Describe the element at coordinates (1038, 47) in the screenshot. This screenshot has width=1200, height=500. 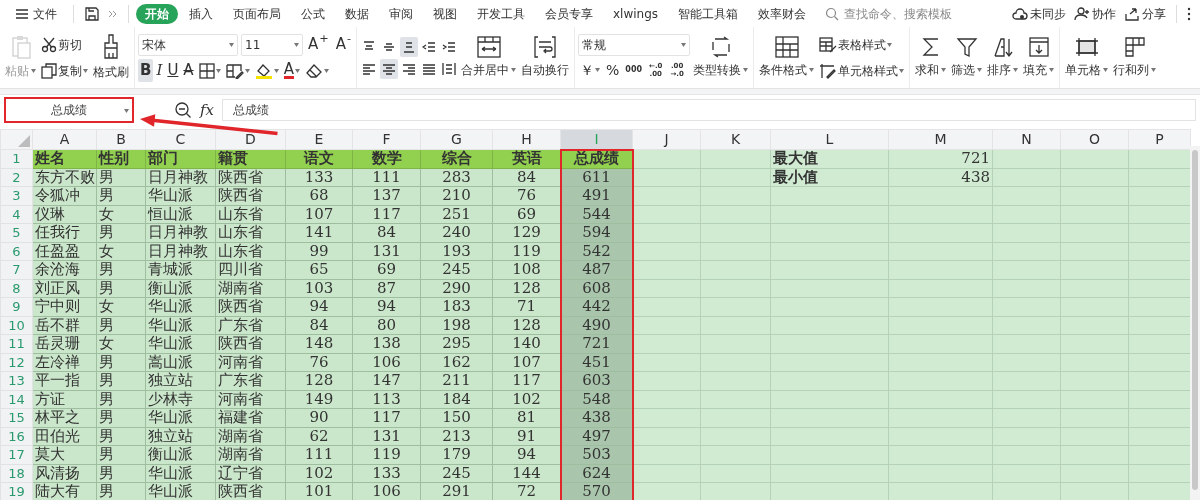
I see `fill-down-icon` at that location.